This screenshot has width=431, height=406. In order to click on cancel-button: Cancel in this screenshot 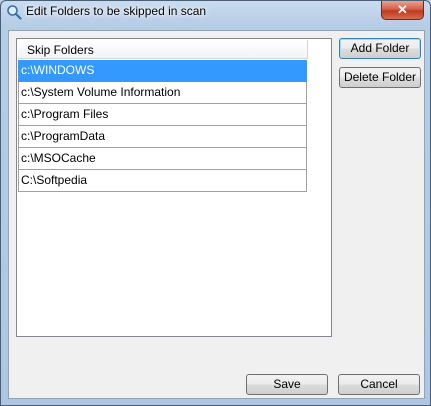, I will do `click(379, 384)`.